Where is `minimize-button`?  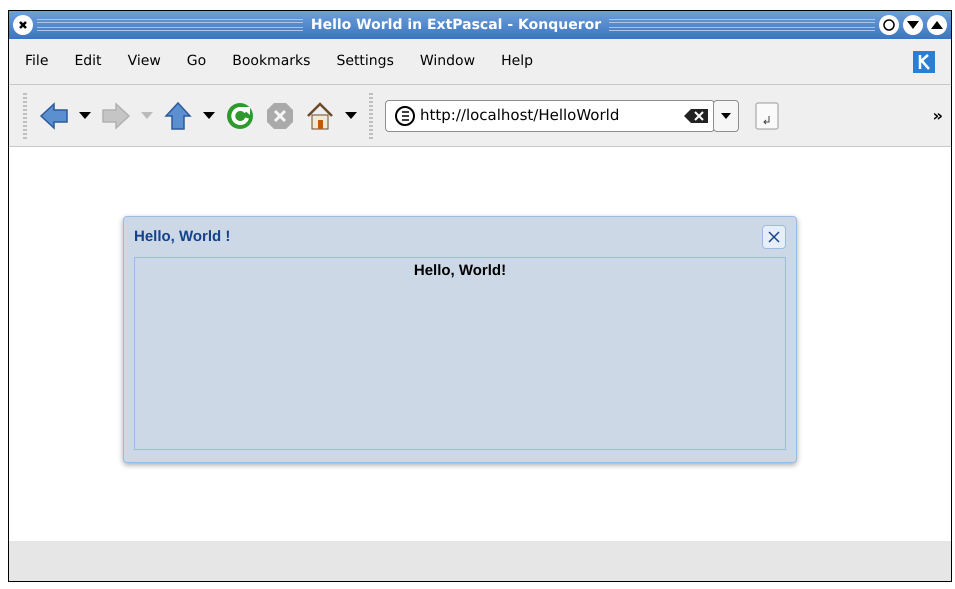
minimize-button is located at coordinates (913, 25).